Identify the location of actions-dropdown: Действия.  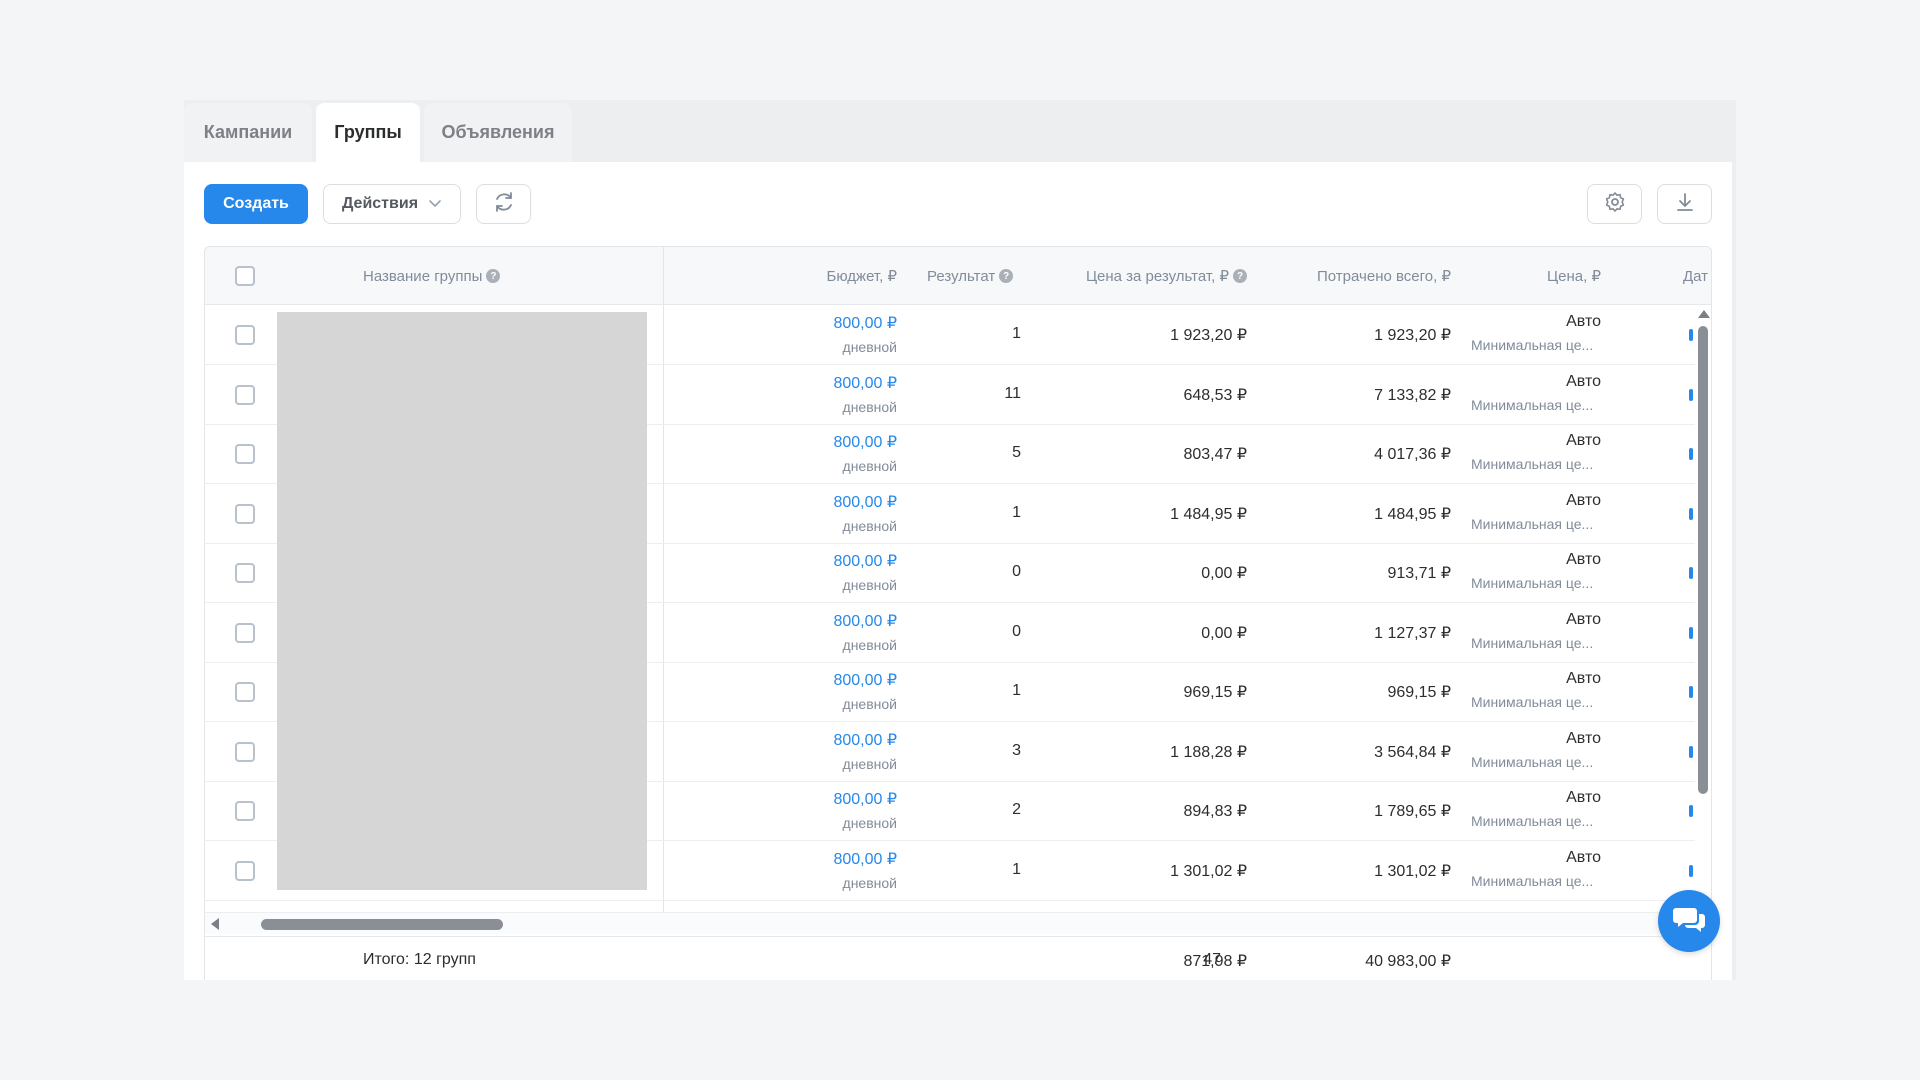
(392, 204).